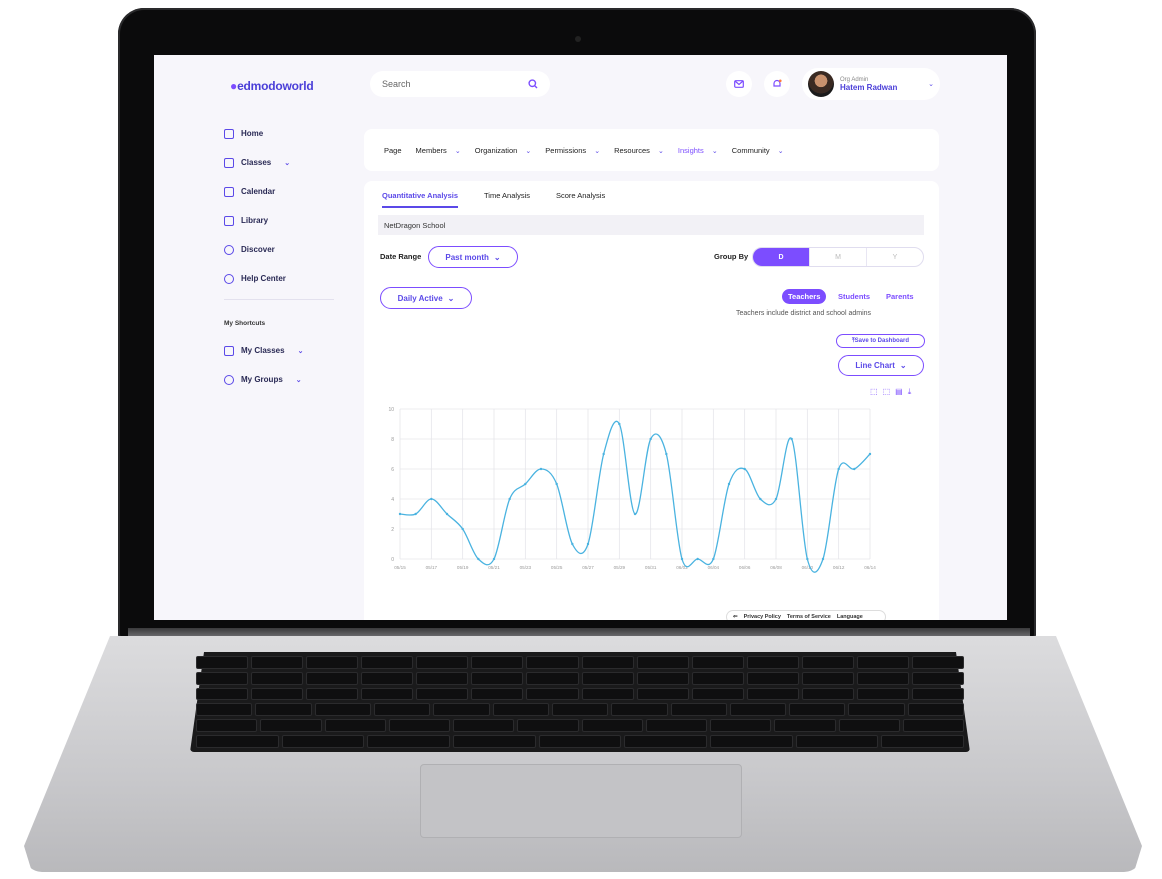  I want to click on audience-parents: Parents, so click(900, 296).